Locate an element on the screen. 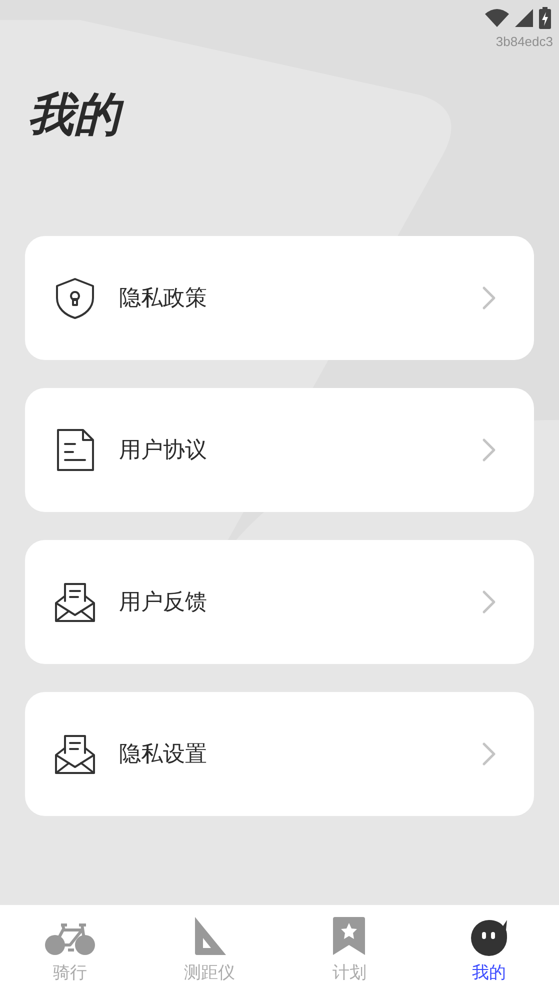 This screenshot has height=995, width=559. menu-label: 用户协议 is located at coordinates (163, 450).